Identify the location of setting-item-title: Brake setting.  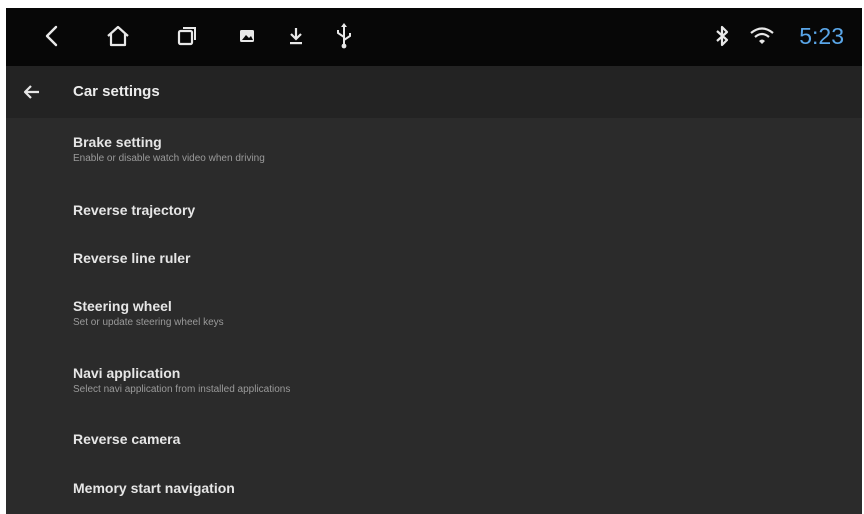
(117, 142).